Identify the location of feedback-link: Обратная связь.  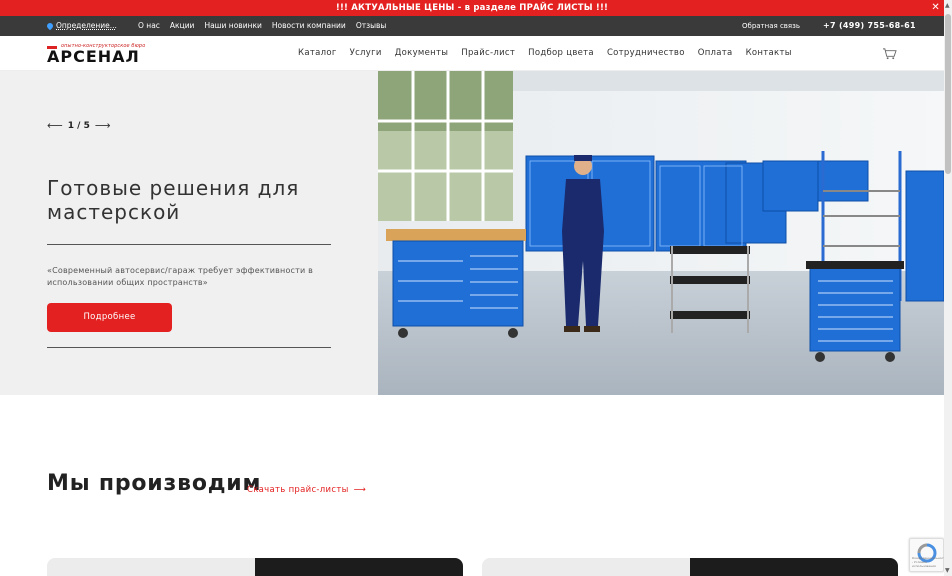
(771, 26).